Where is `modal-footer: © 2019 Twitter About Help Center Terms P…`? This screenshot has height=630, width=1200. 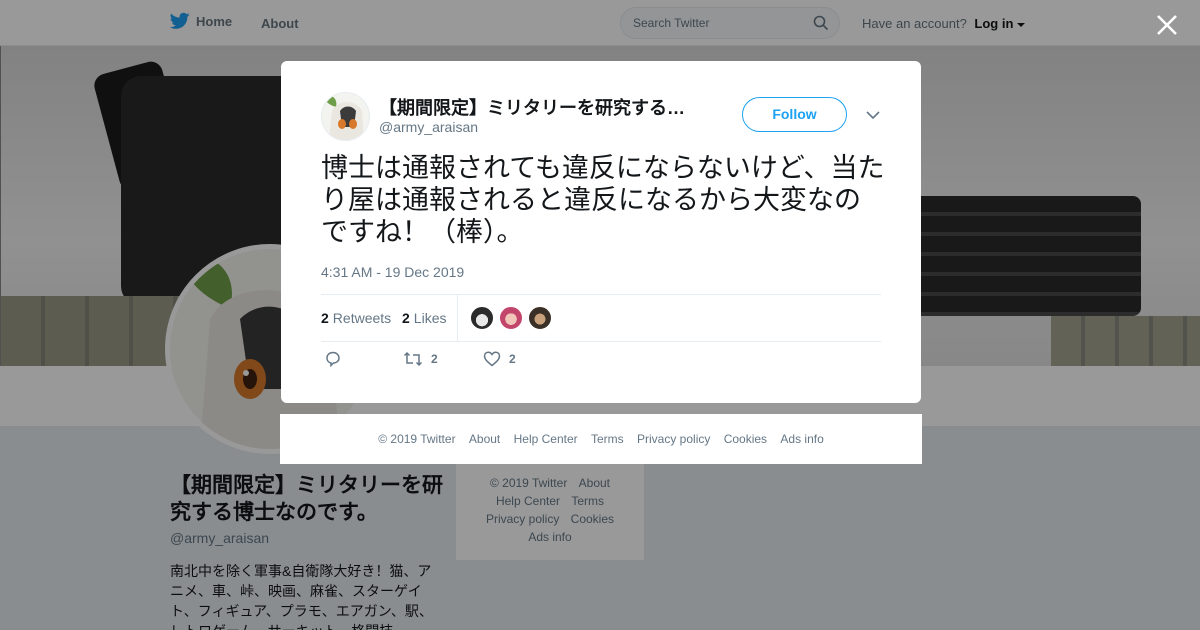
modal-footer: © 2019 Twitter About Help Center Terms P… is located at coordinates (601, 439).